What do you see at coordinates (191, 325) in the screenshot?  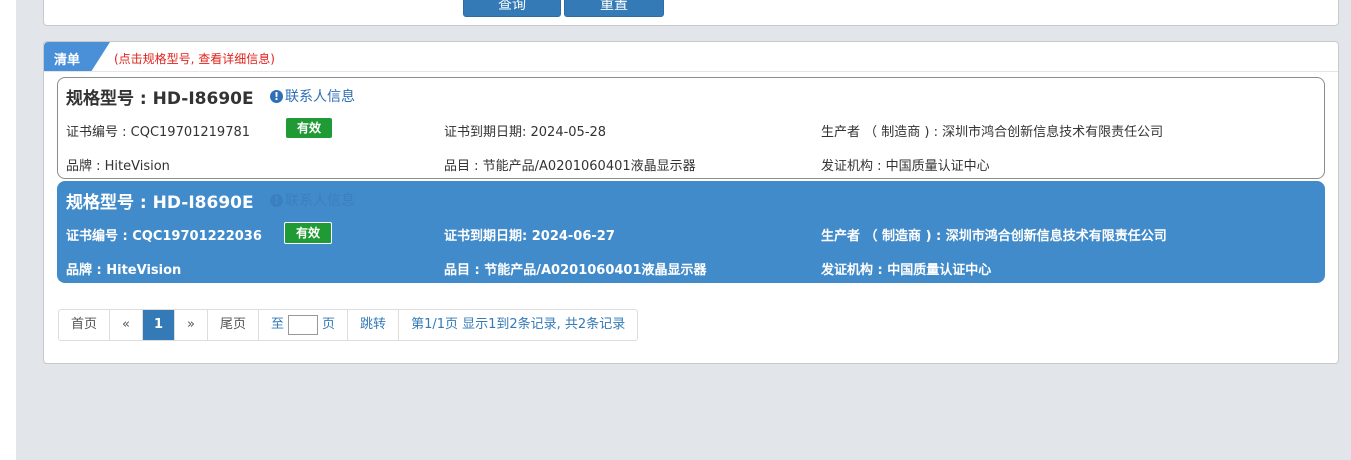 I see `next-page-button: »` at bounding box center [191, 325].